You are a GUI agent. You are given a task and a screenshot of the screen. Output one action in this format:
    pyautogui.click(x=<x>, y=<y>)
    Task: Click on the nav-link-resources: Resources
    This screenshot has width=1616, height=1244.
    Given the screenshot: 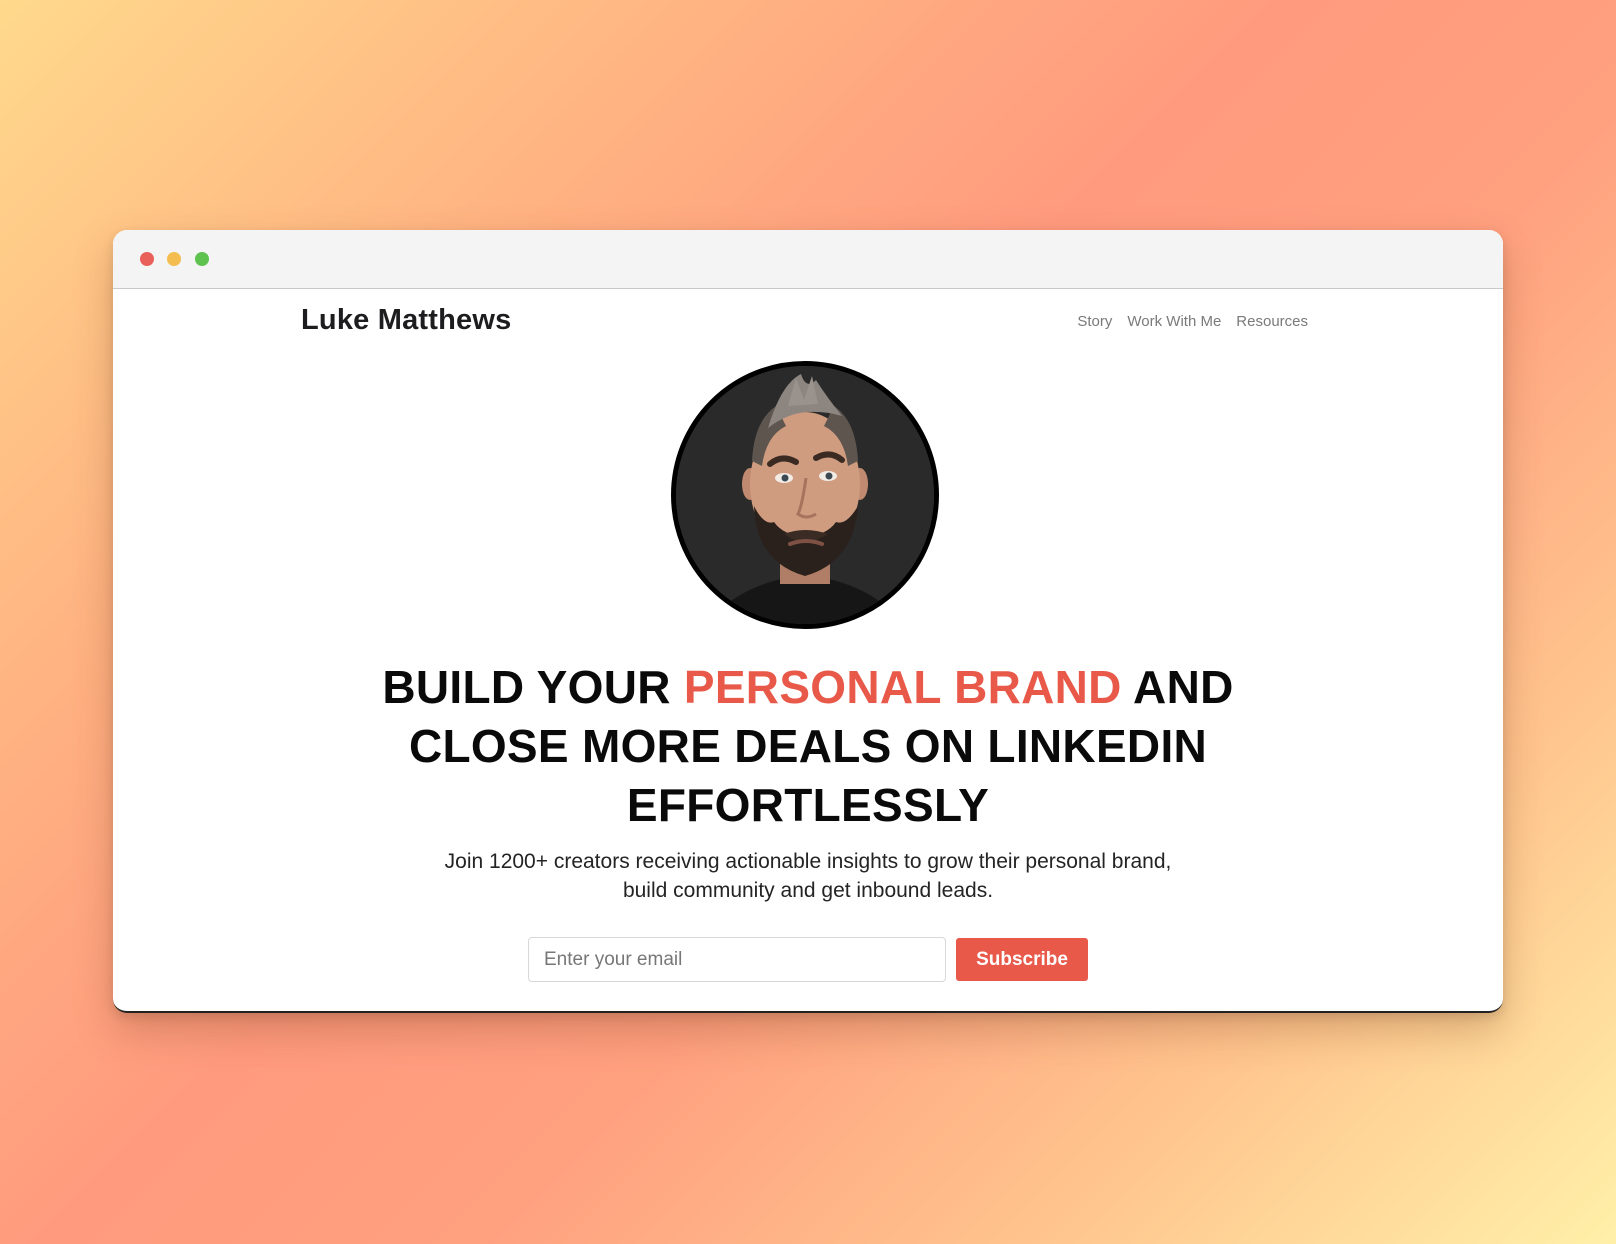 What is the action you would take?
    pyautogui.click(x=1272, y=321)
    